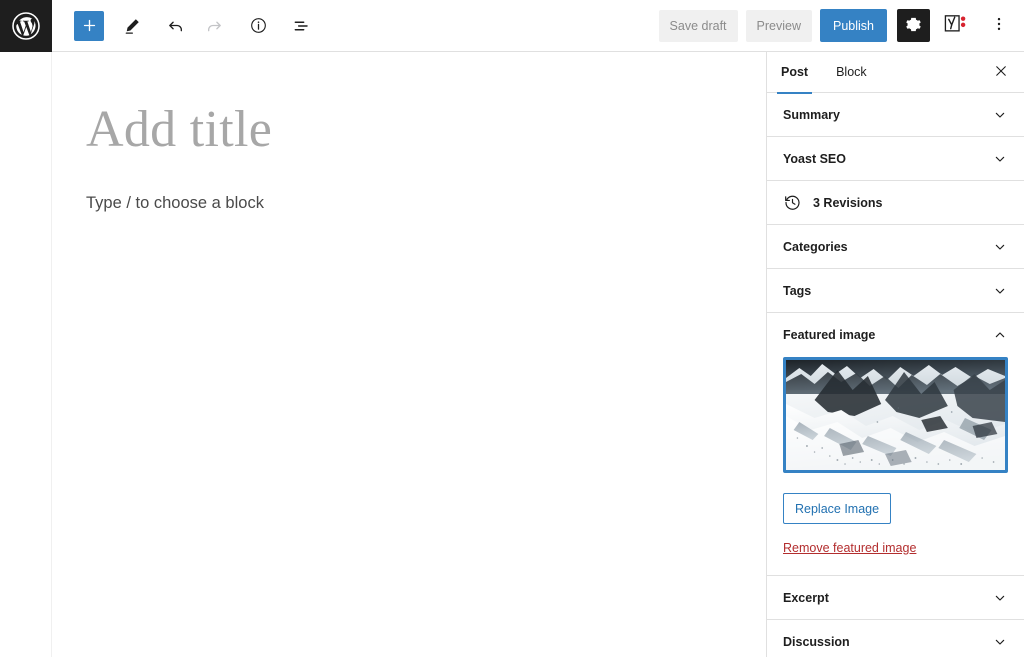 The width and height of the screenshot is (1024, 657). I want to click on save-draft-button: Save draft, so click(698, 25).